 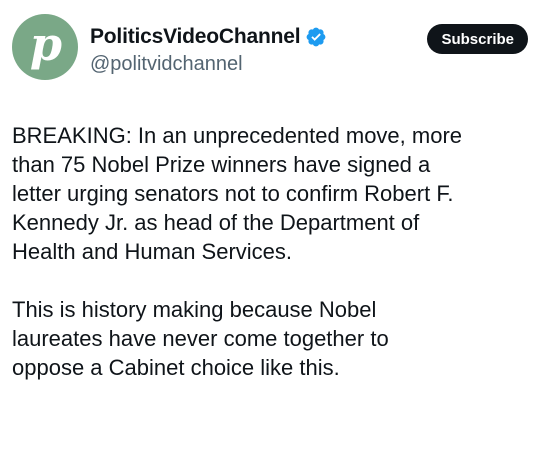 I want to click on author-identity: PoliticsVideoChannel @politvidchannel, so click(x=208, y=50).